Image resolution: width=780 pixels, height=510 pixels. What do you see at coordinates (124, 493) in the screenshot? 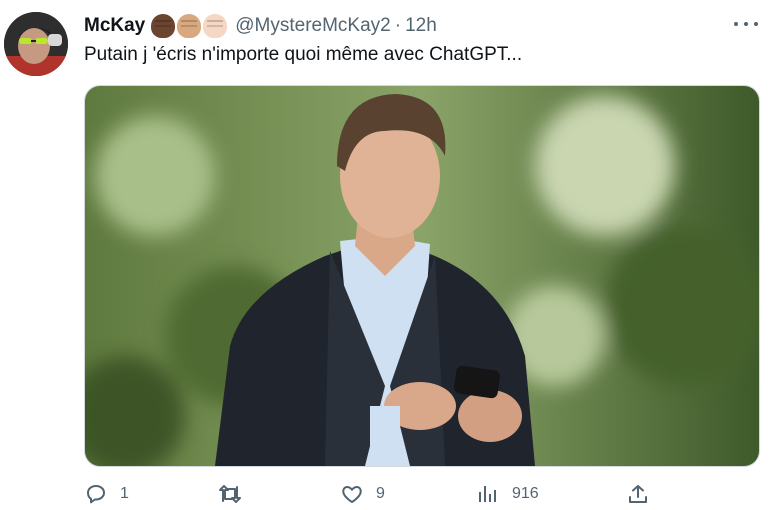
I see `reply-count: 1` at bounding box center [124, 493].